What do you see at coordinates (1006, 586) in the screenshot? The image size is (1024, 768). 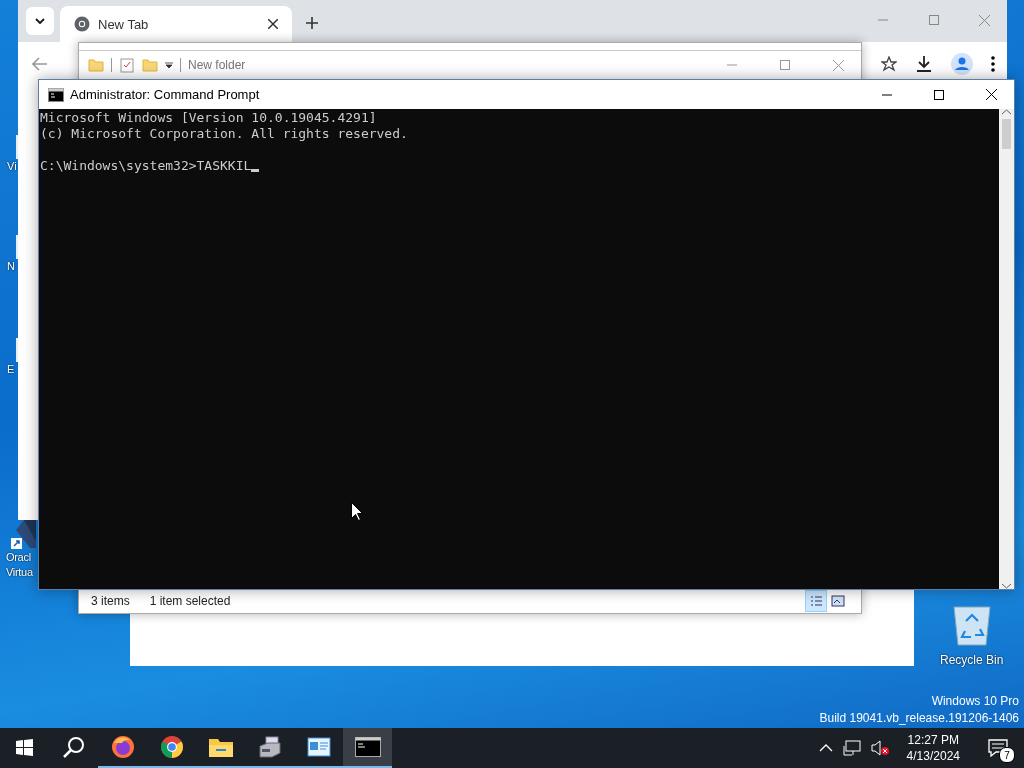 I see `scroll-down-icon` at bounding box center [1006, 586].